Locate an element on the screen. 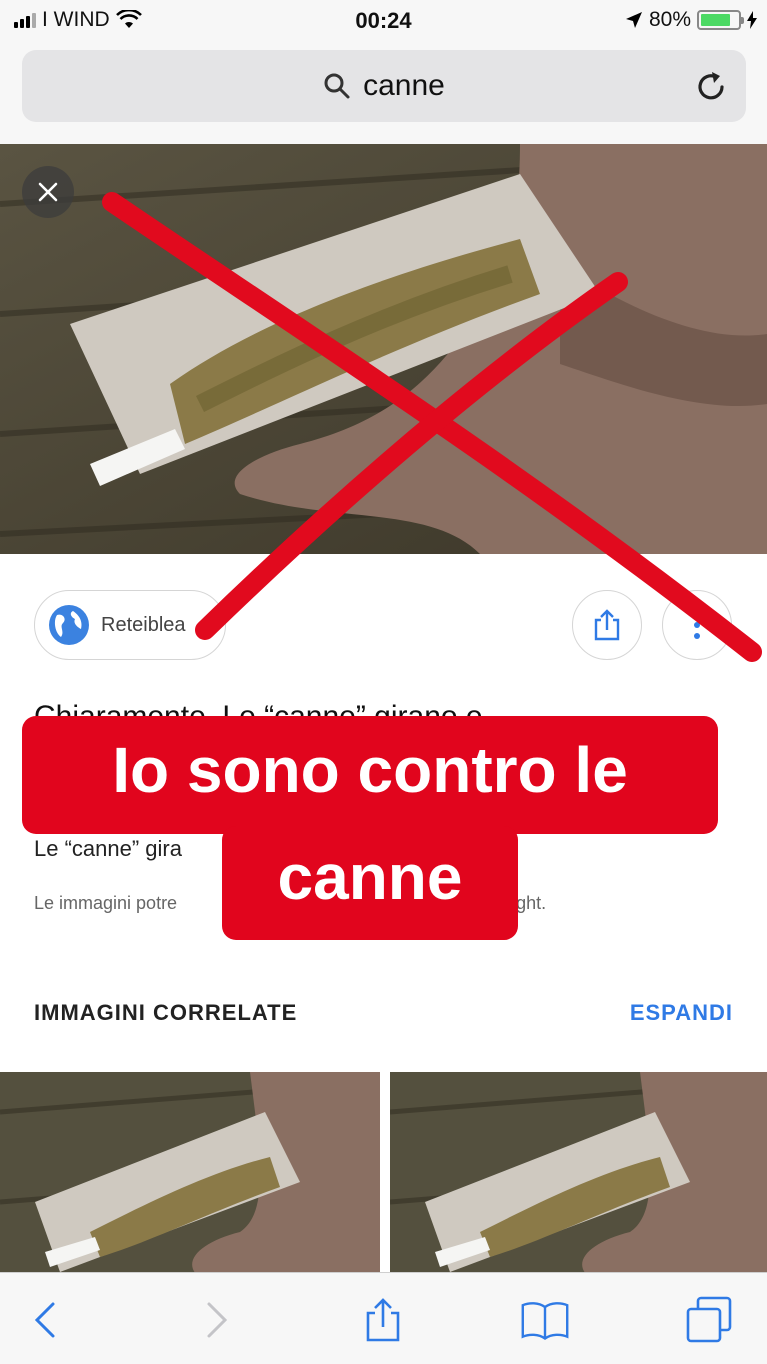  address-bar: canne is located at coordinates (383, 94).